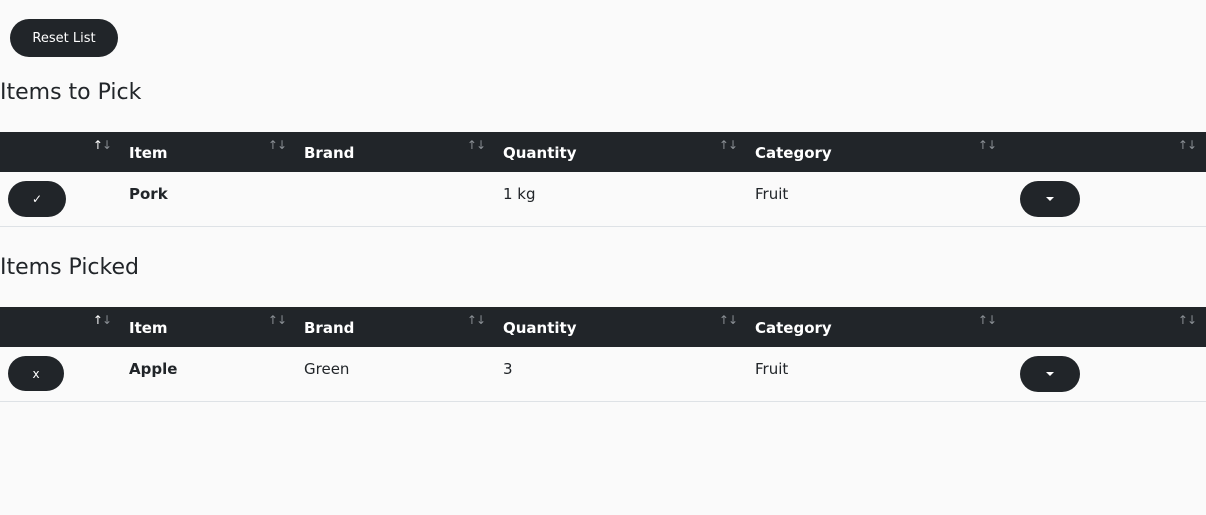  I want to click on item-cell: Pork, so click(148, 194).